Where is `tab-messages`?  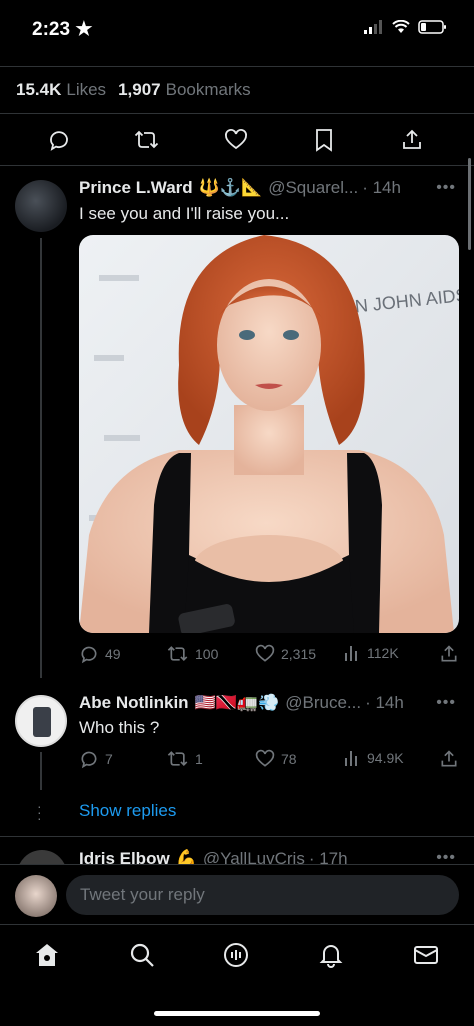 tab-messages is located at coordinates (426, 955).